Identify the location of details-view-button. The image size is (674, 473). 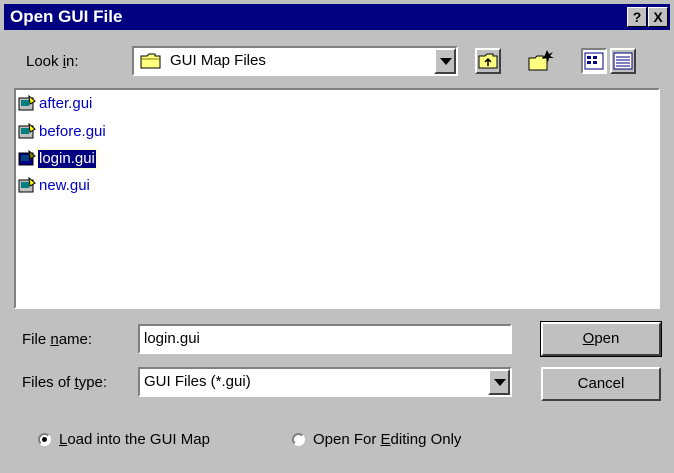
(623, 61).